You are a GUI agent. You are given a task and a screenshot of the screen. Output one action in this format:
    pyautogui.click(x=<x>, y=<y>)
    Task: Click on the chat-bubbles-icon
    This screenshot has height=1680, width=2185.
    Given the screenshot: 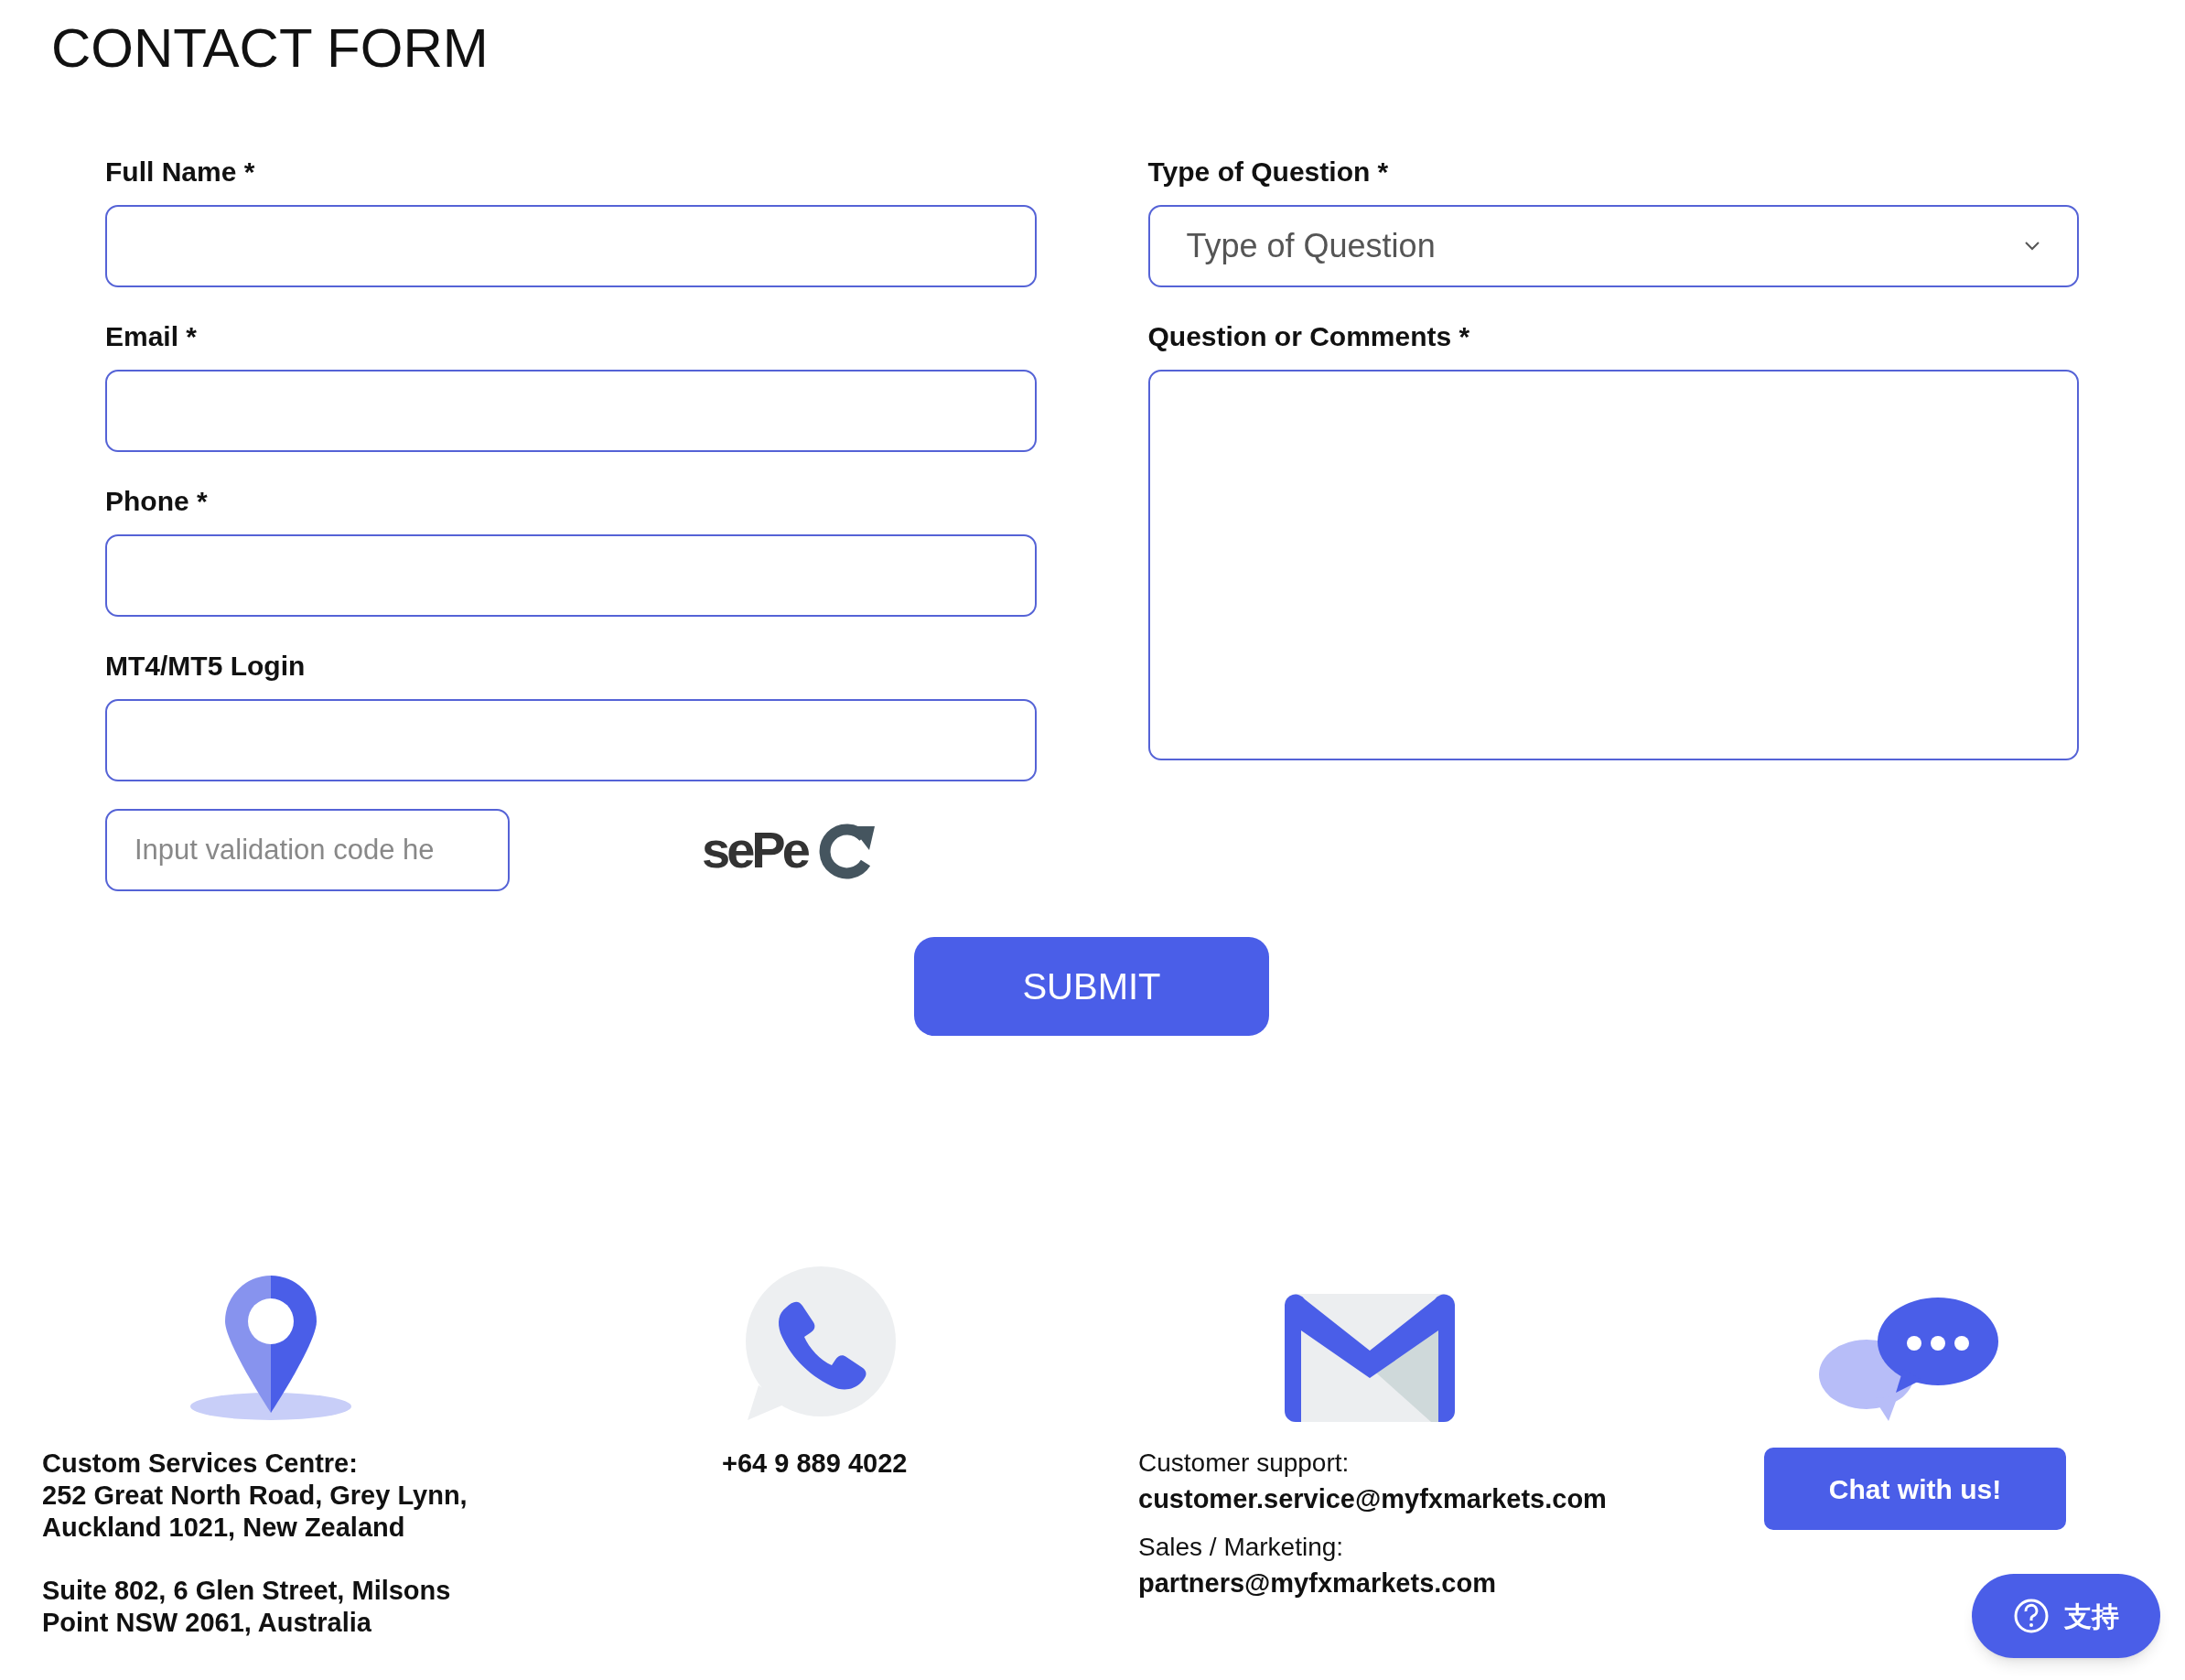 What is the action you would take?
    pyautogui.click(x=1909, y=1360)
    